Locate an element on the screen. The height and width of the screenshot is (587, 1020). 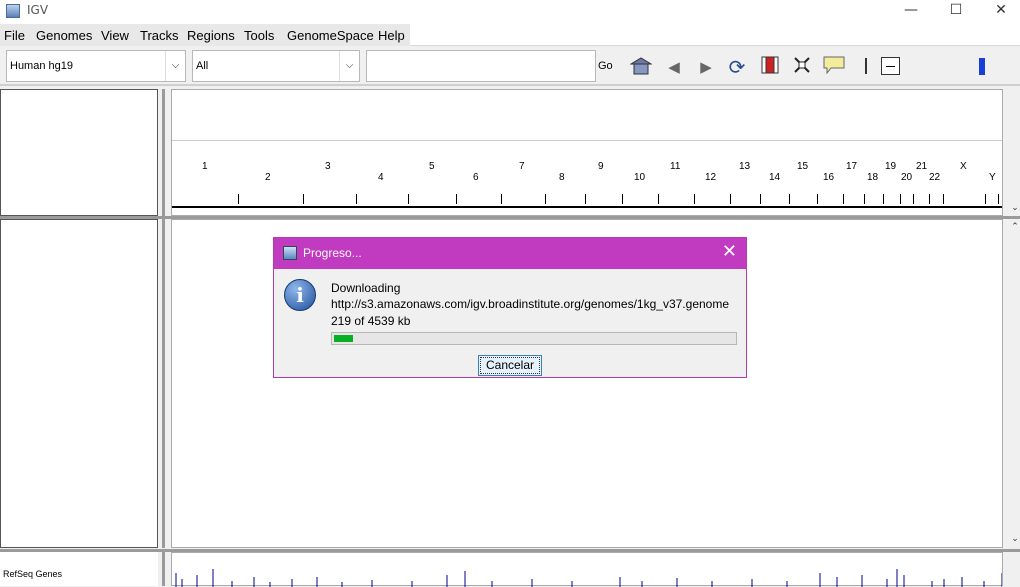
chromosome-label: 16 is located at coordinates (828, 177).